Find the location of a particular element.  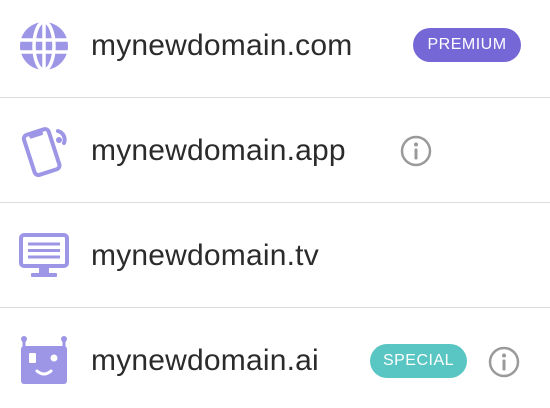

tv-monitor-icon is located at coordinates (44, 256).